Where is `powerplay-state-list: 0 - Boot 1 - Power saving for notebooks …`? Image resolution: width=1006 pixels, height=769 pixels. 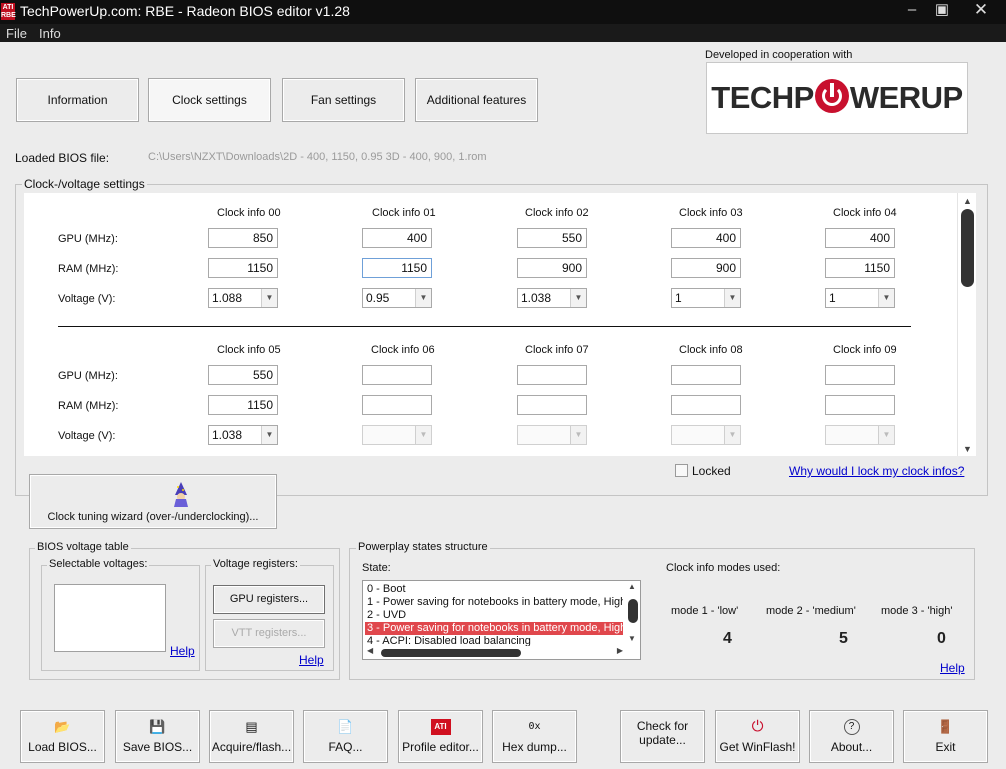 powerplay-state-list: 0 - Boot 1 - Power saving for notebooks … is located at coordinates (501, 620).